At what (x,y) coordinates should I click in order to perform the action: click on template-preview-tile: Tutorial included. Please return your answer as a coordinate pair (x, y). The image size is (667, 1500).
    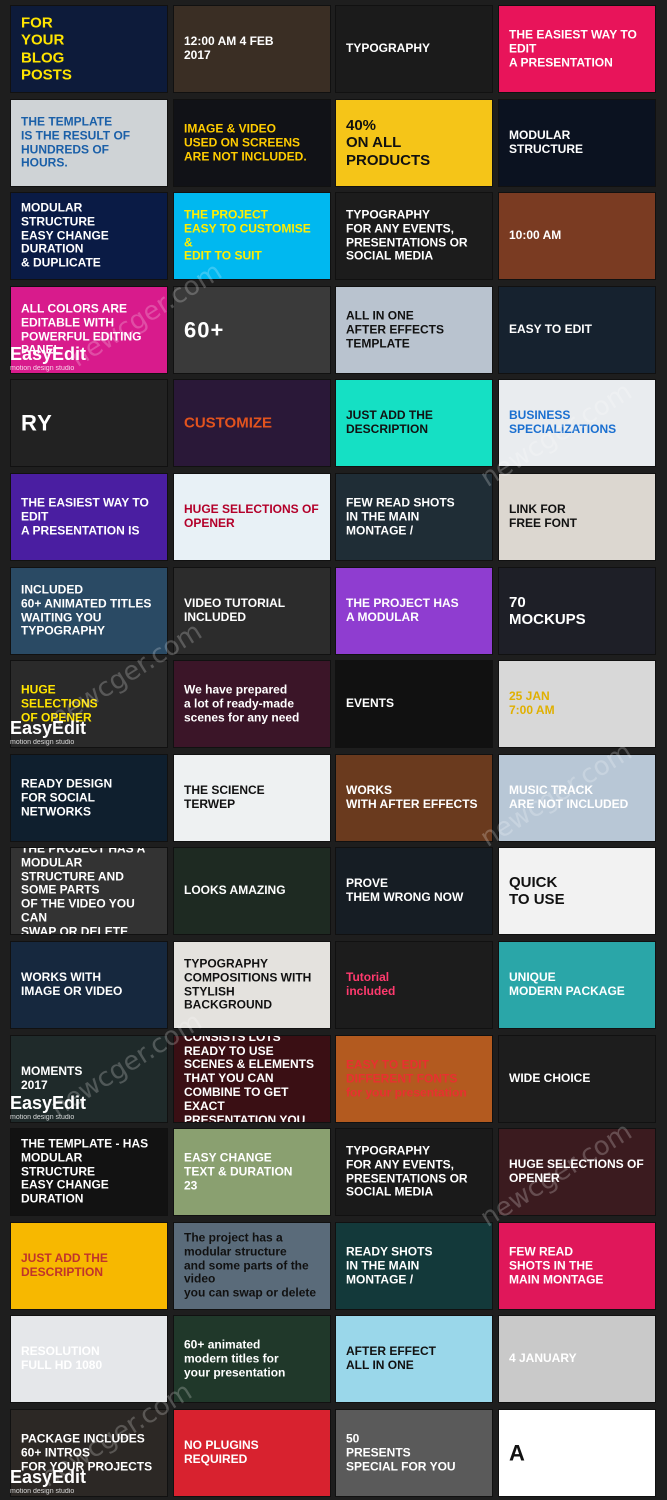
    Looking at the image, I should click on (414, 985).